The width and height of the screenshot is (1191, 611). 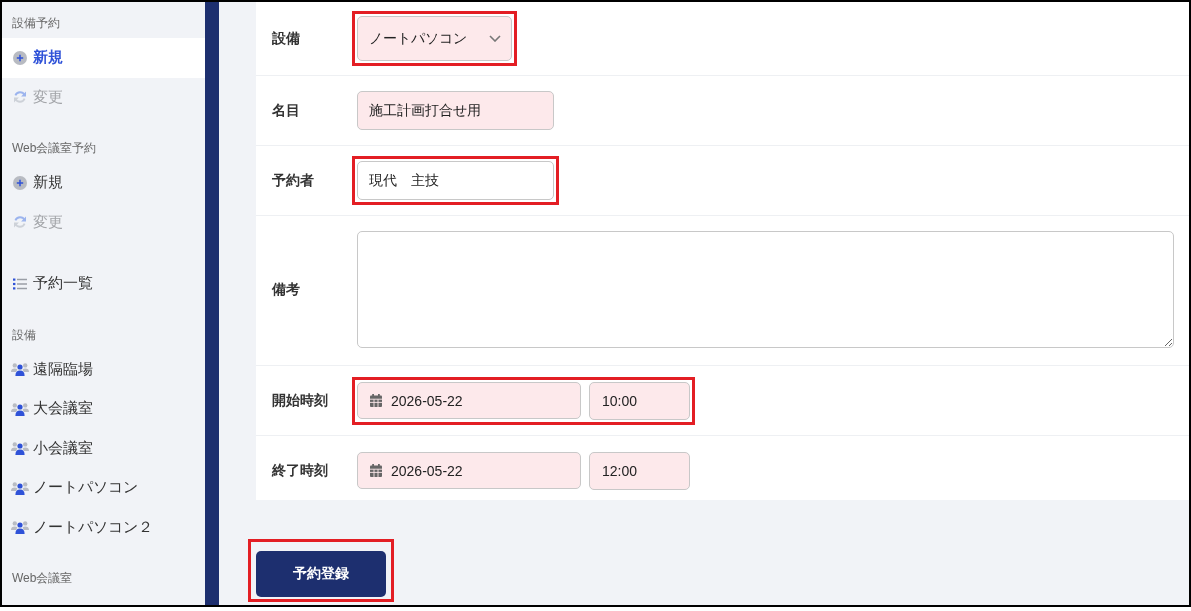 What do you see at coordinates (103, 369) in the screenshot?
I see `sidebar-item: 遠隔臨場` at bounding box center [103, 369].